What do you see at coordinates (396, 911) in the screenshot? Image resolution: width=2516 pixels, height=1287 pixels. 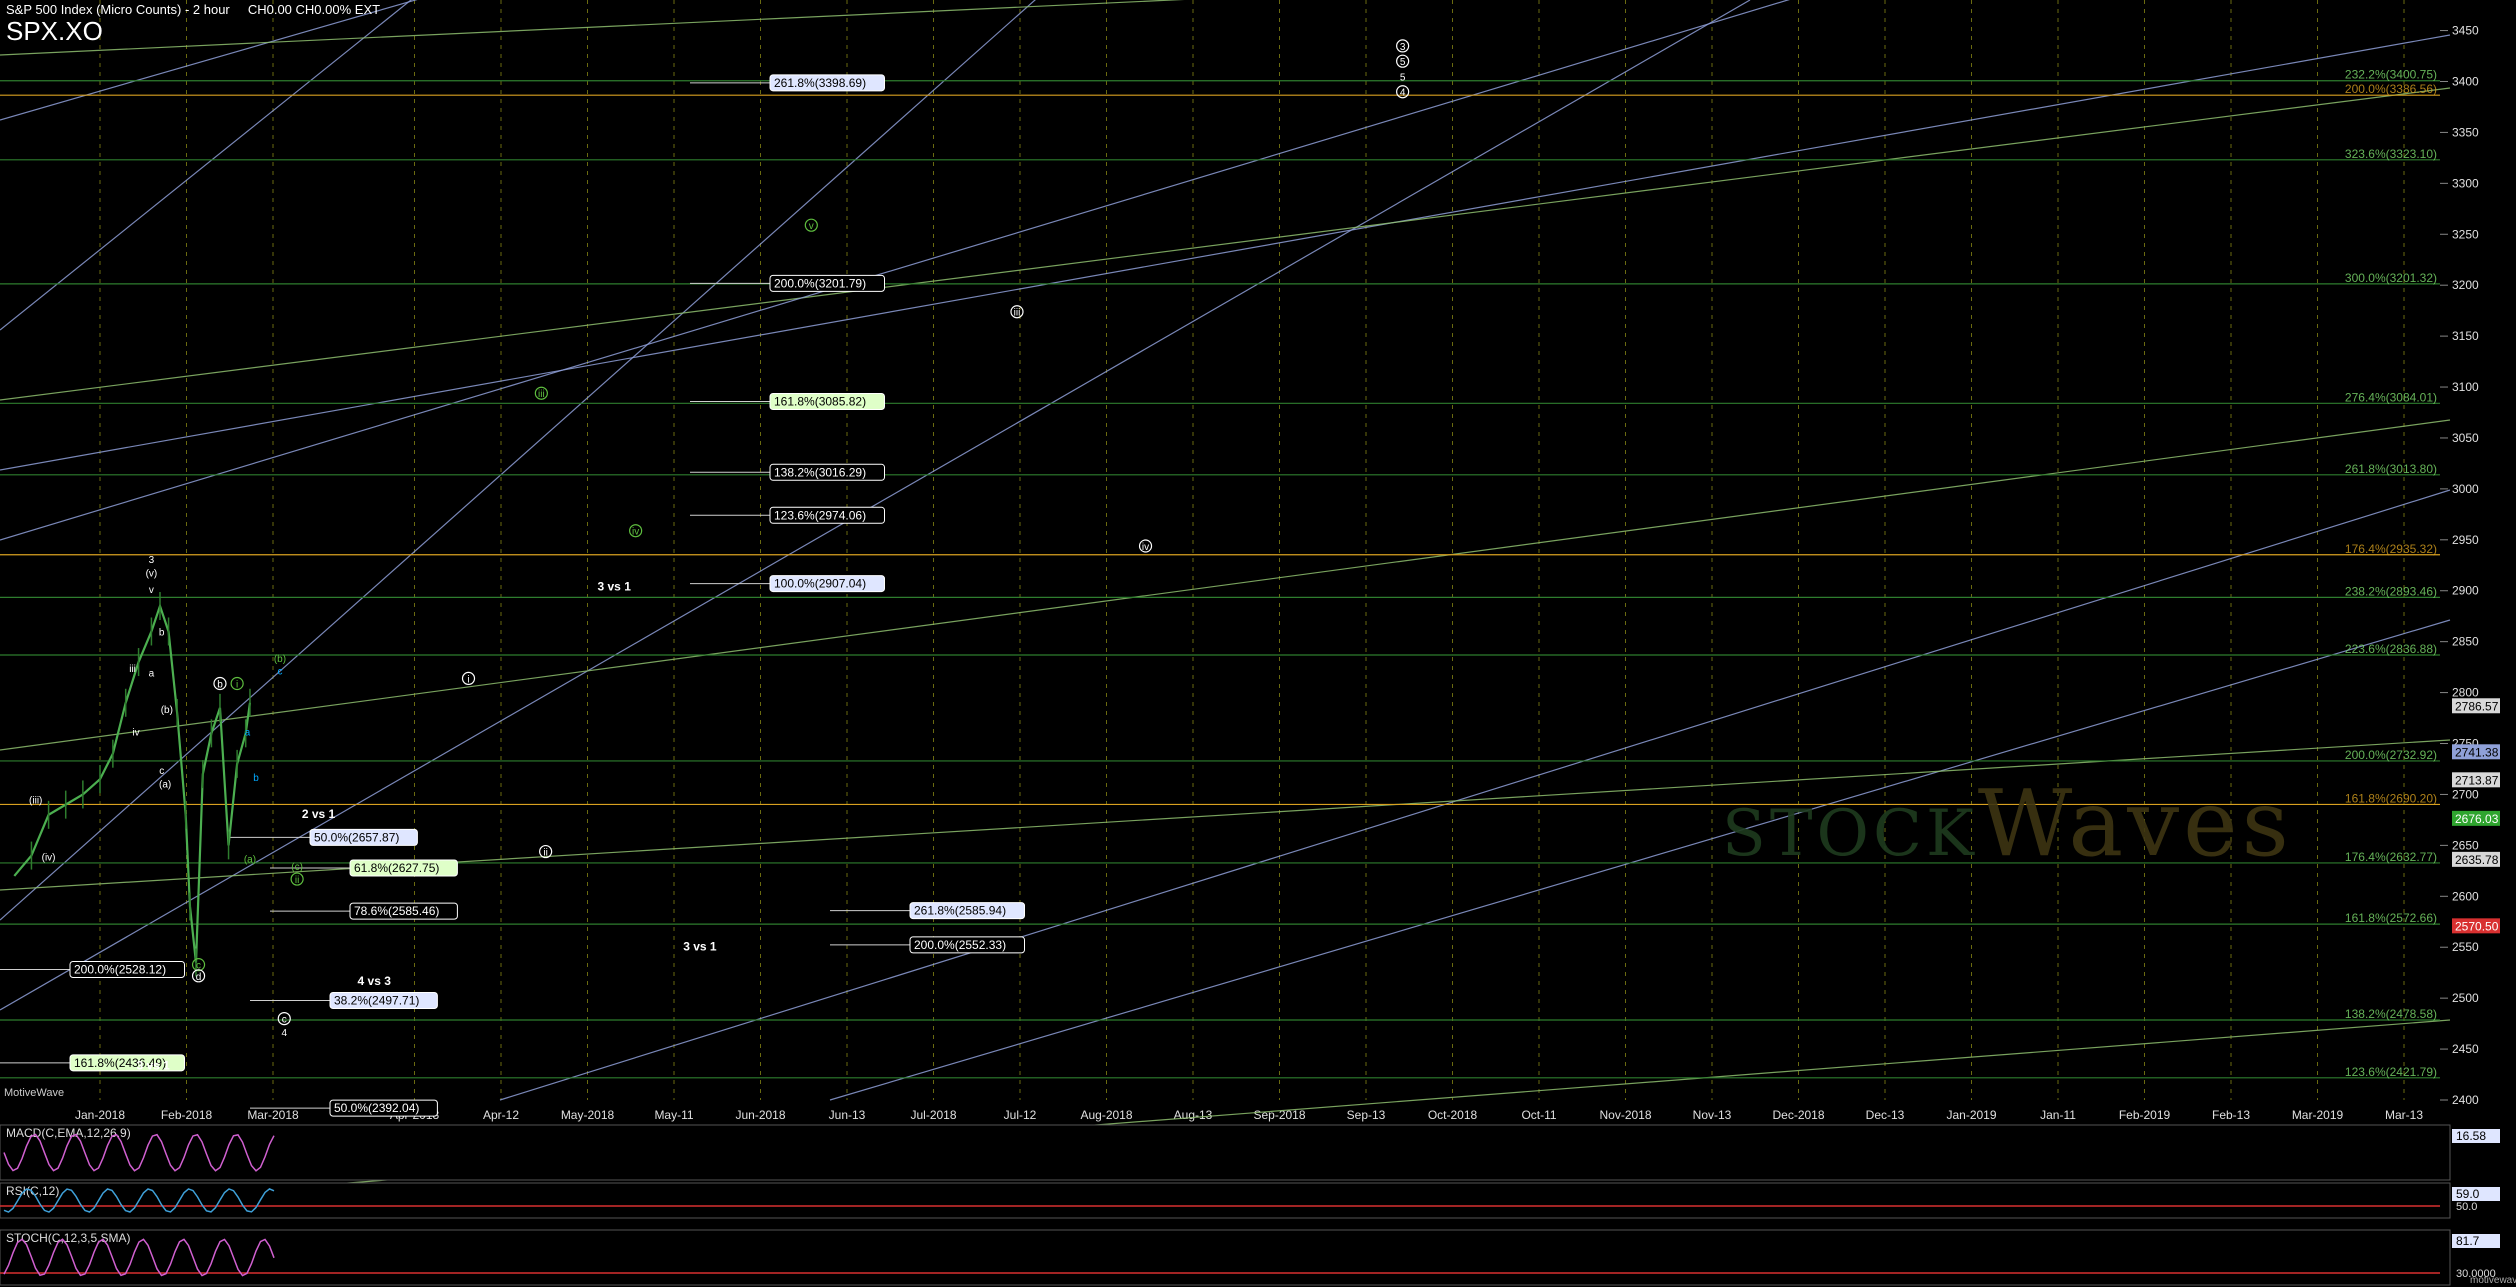 I see `fib-label: 78.6%(2585.46)` at bounding box center [396, 911].